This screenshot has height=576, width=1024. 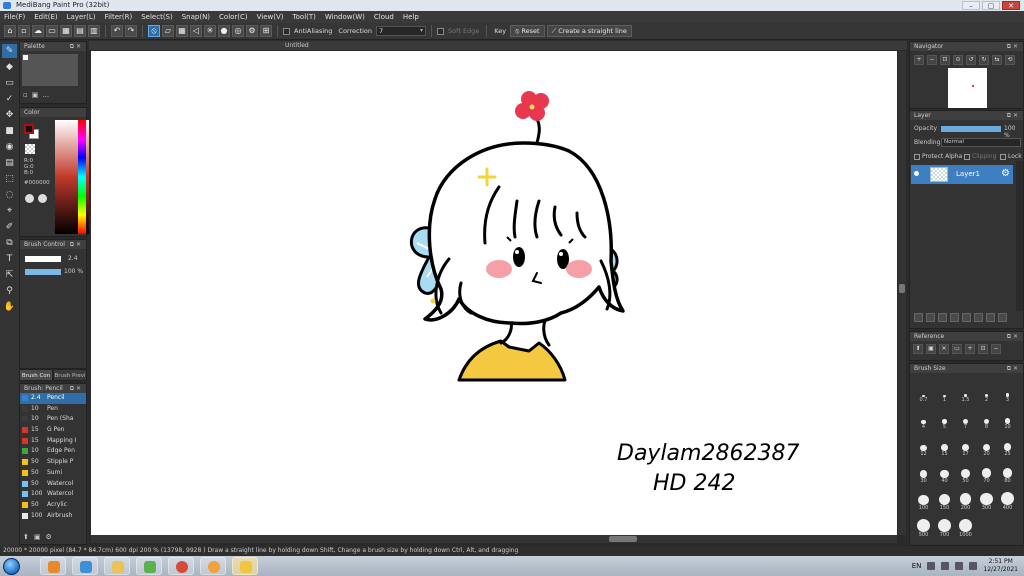 What do you see at coordinates (942, 317) in the screenshot?
I see `new-8bit-layer-icon` at bounding box center [942, 317].